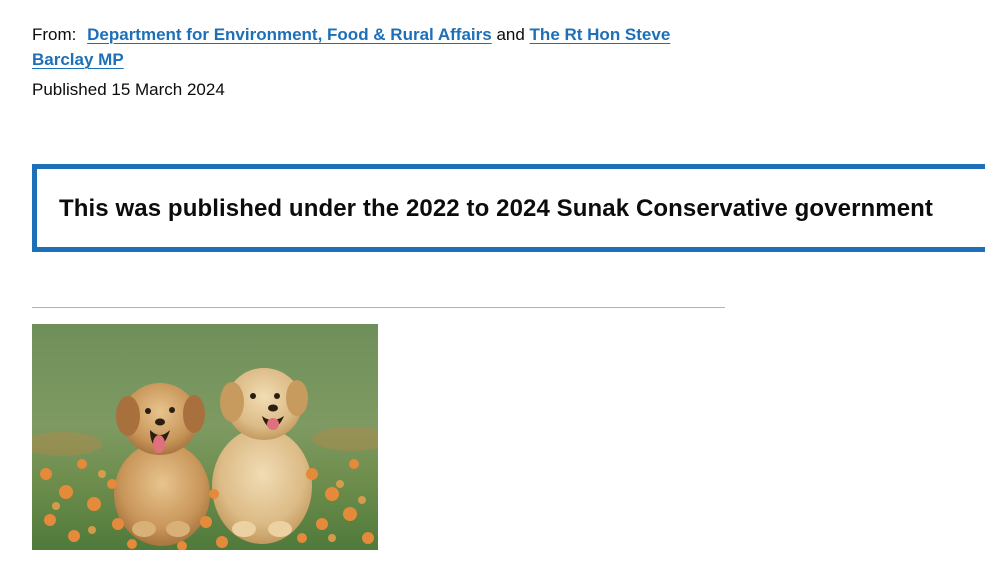  What do you see at coordinates (510, 34) in the screenshot?
I see `conjunction-text: and` at bounding box center [510, 34].